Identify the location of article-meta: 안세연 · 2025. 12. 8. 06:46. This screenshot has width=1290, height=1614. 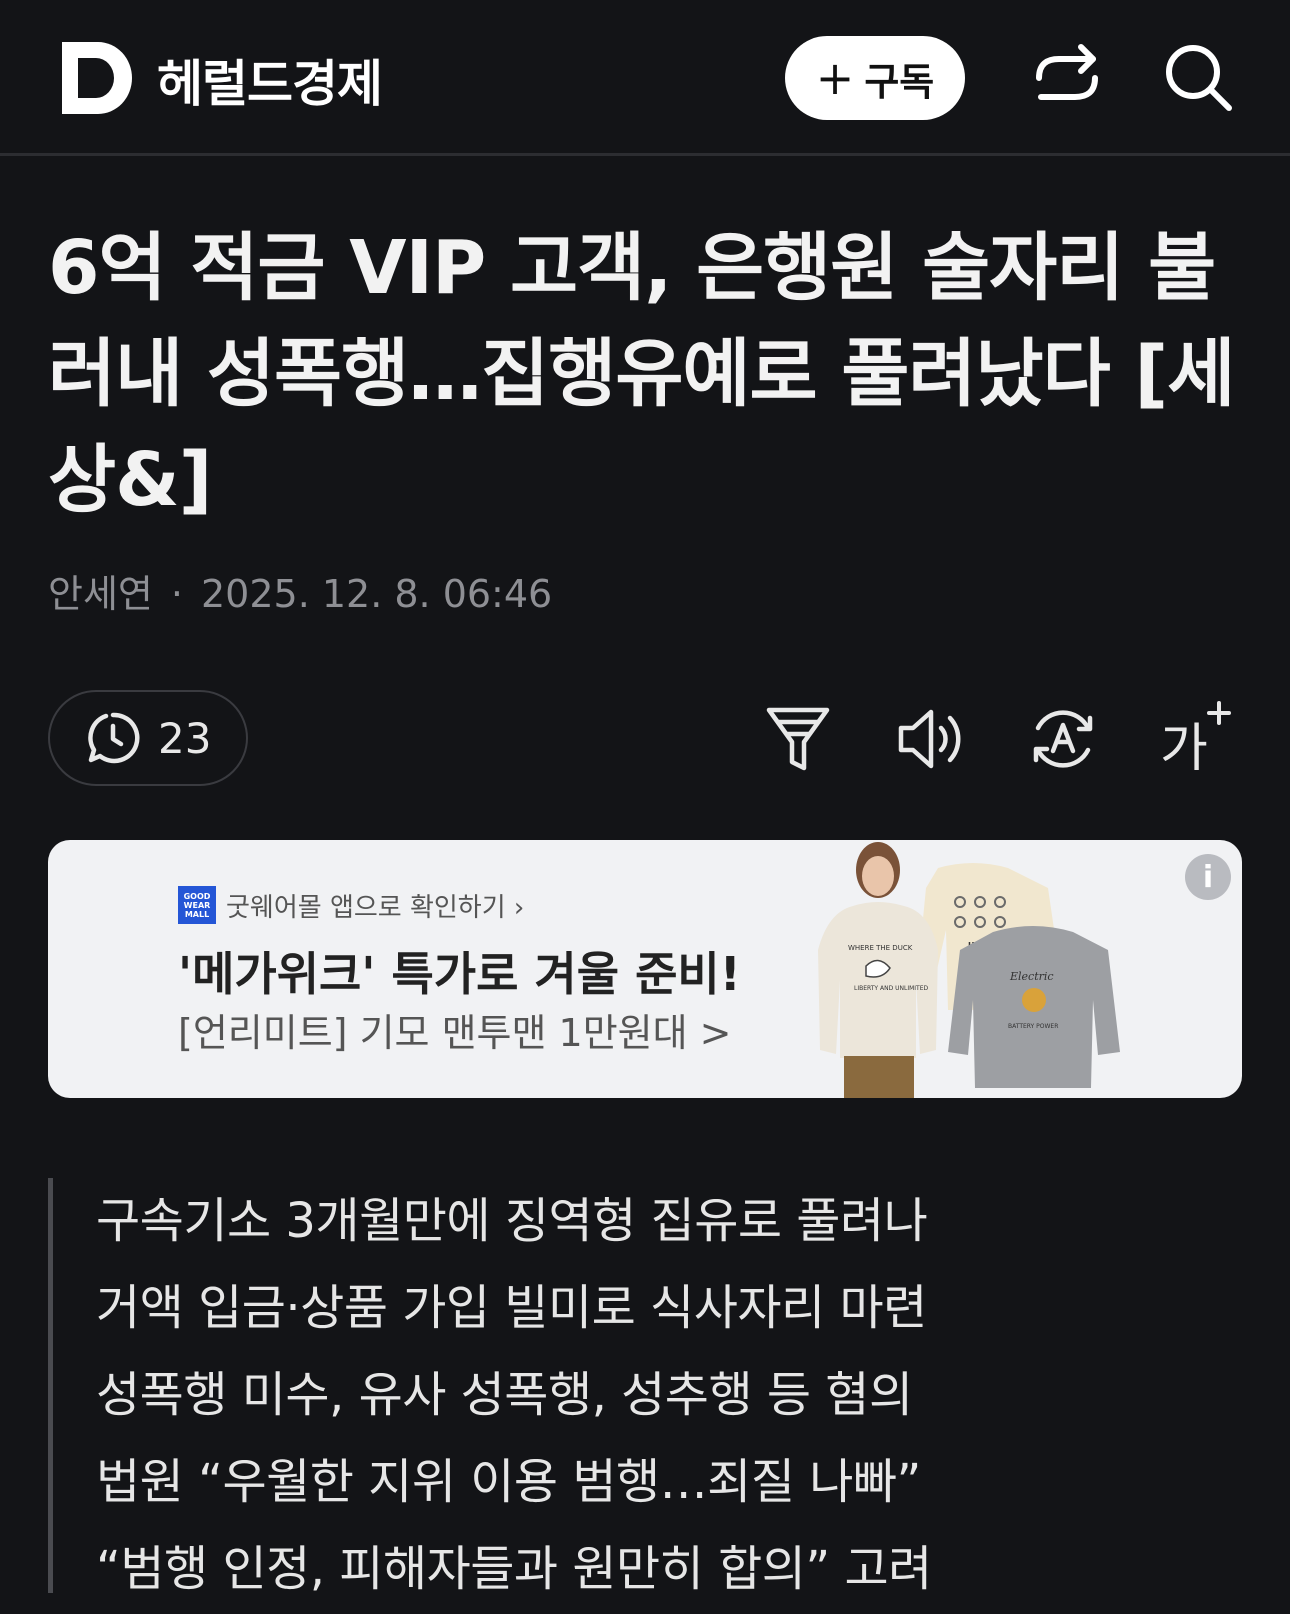
(300, 590).